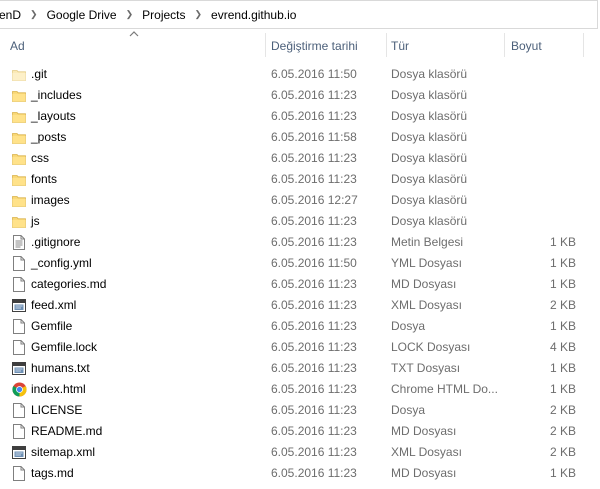 The height and width of the screenshot is (489, 600). I want to click on file-row: css 6.05.2016 11:23 Dosya klasörü, so click(300, 158).